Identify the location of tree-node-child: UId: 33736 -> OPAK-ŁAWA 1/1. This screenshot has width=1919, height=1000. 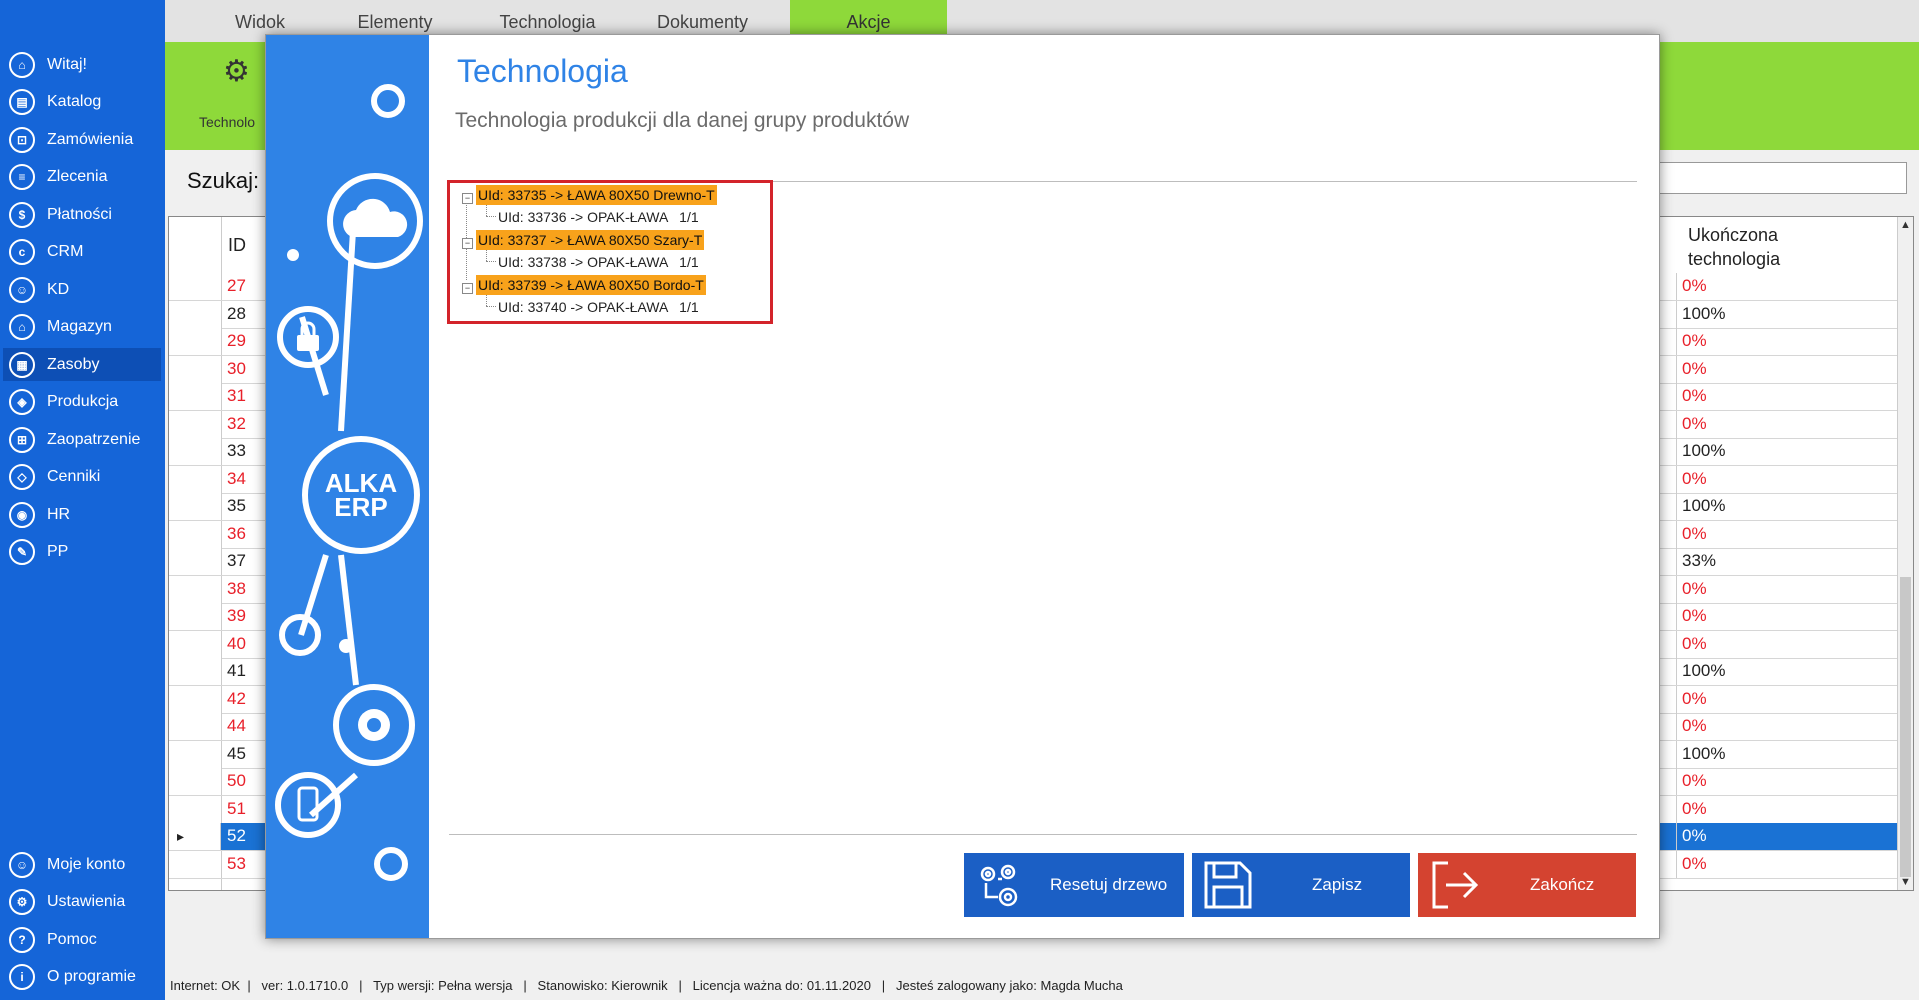
(598, 217).